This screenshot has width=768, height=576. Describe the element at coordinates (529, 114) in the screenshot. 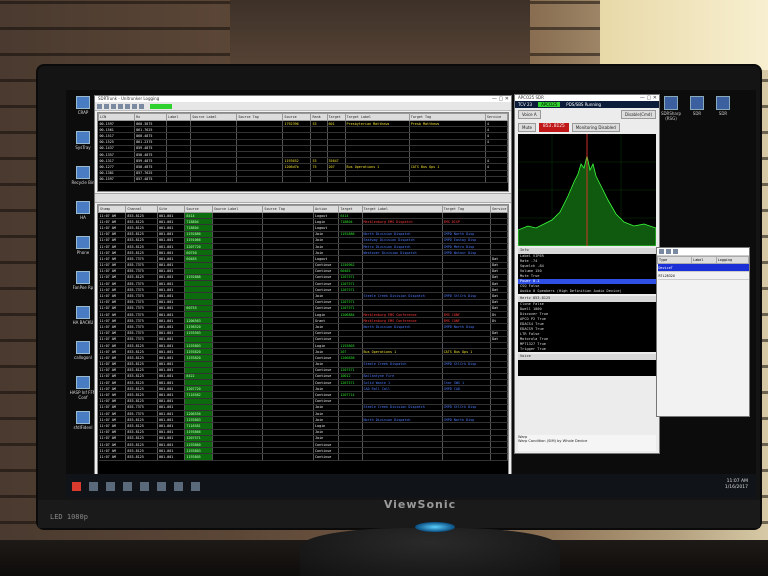

I see `voice-button: Voice A` at that location.